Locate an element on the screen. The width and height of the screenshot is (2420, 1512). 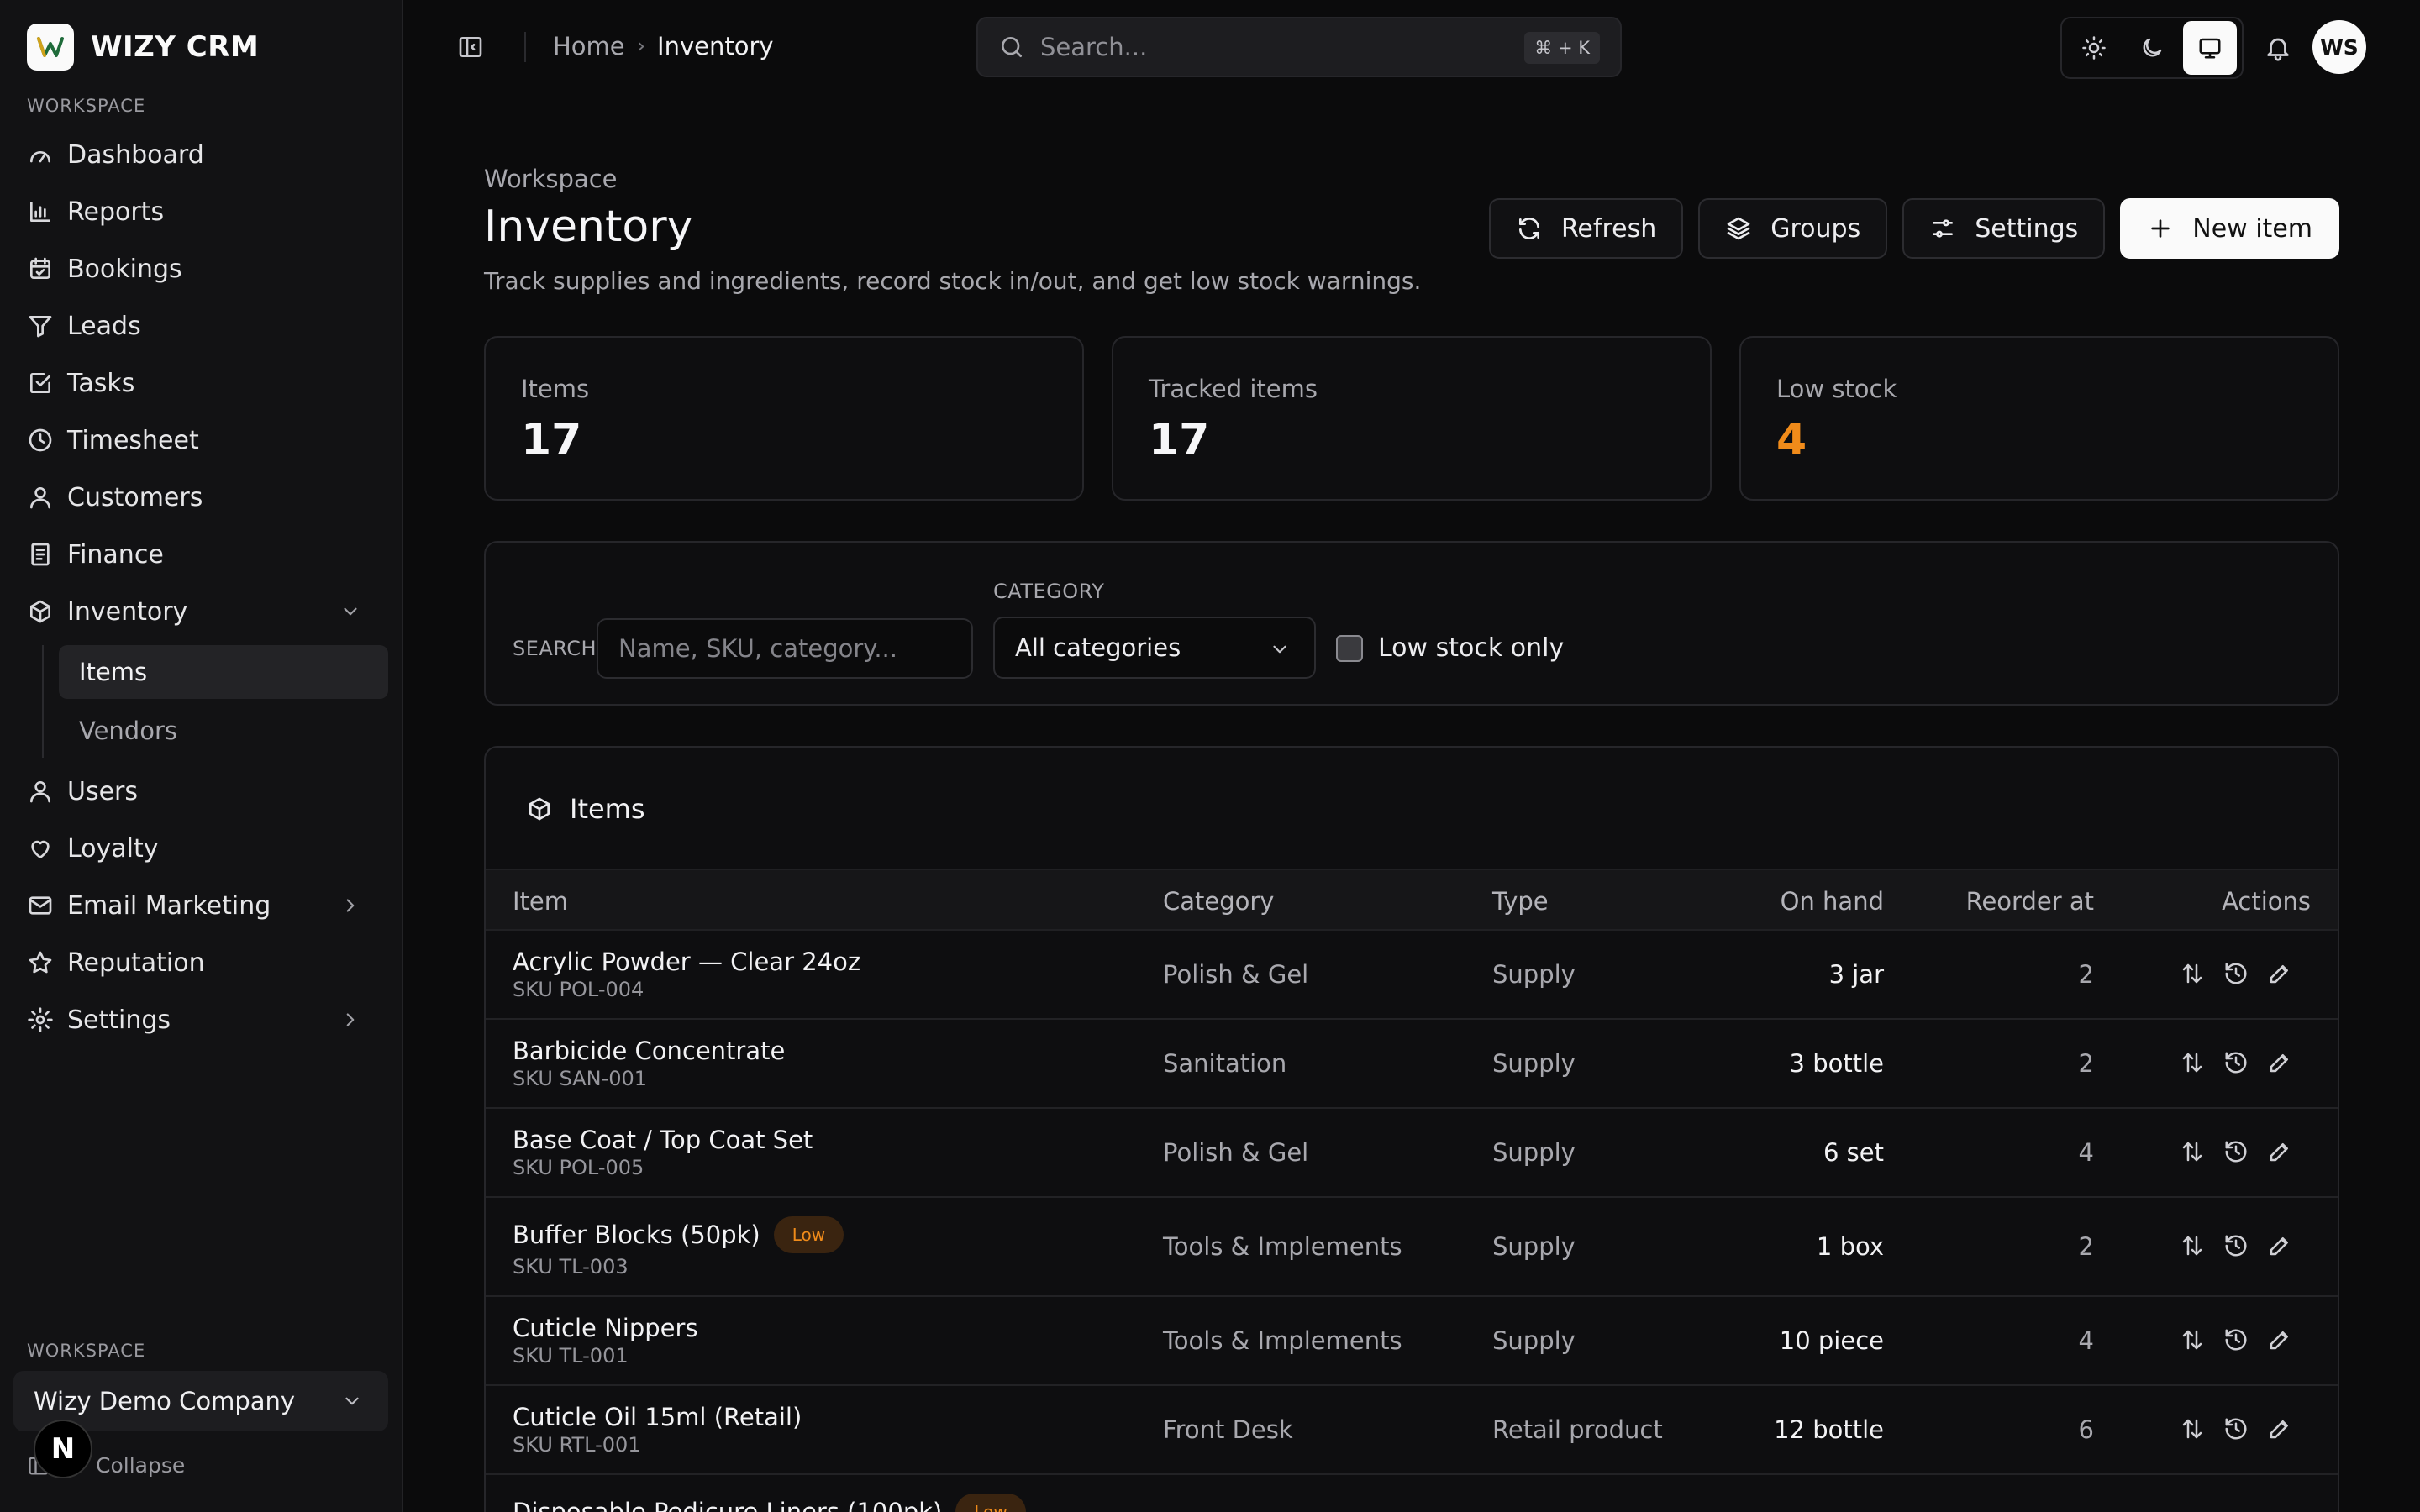
col-on-hand: On hand is located at coordinates (1832, 901).